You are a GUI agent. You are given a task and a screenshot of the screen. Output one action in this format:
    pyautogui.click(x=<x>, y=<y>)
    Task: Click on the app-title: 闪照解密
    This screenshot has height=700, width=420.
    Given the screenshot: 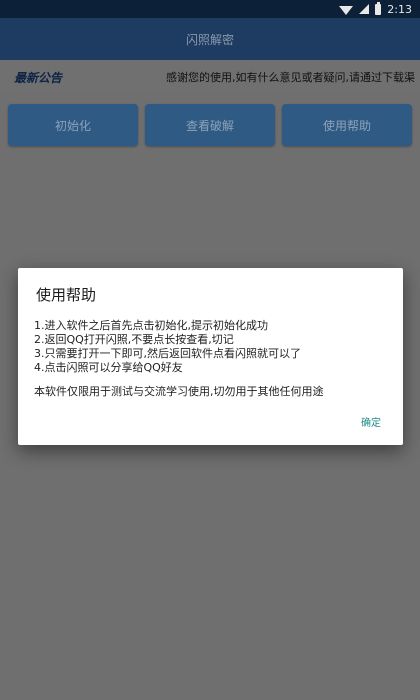 What is the action you would take?
    pyautogui.click(x=209, y=39)
    